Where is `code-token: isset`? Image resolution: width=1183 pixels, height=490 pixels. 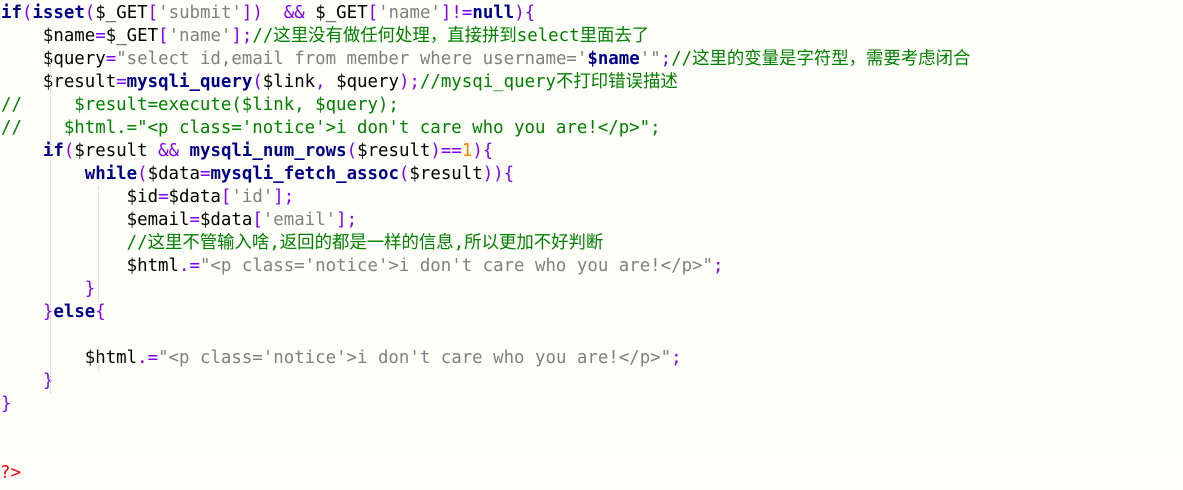 code-token: isset is located at coordinates (58, 13).